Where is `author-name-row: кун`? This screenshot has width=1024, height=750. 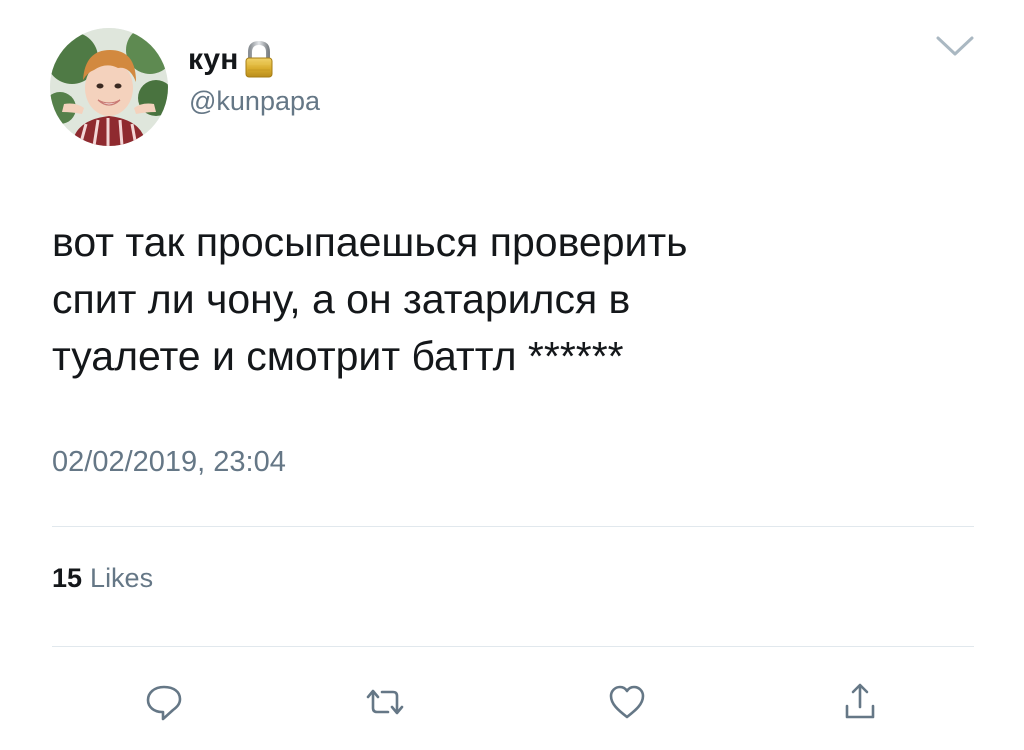
author-name-row: кун is located at coordinates (231, 60).